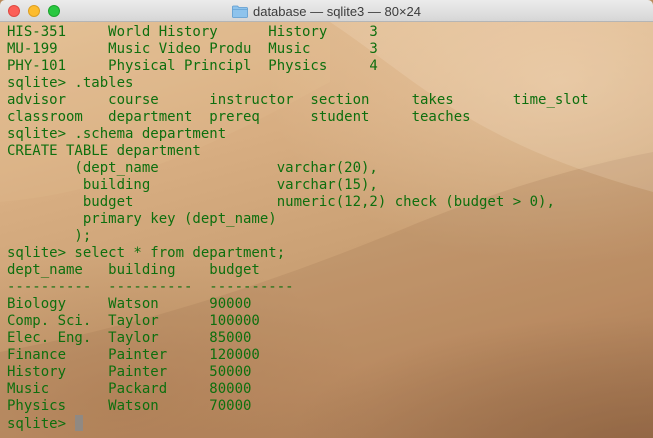 Image resolution: width=653 pixels, height=438 pixels. Describe the element at coordinates (133, 355) in the screenshot. I see `terminal-line: Finance Painter 120000` at that location.